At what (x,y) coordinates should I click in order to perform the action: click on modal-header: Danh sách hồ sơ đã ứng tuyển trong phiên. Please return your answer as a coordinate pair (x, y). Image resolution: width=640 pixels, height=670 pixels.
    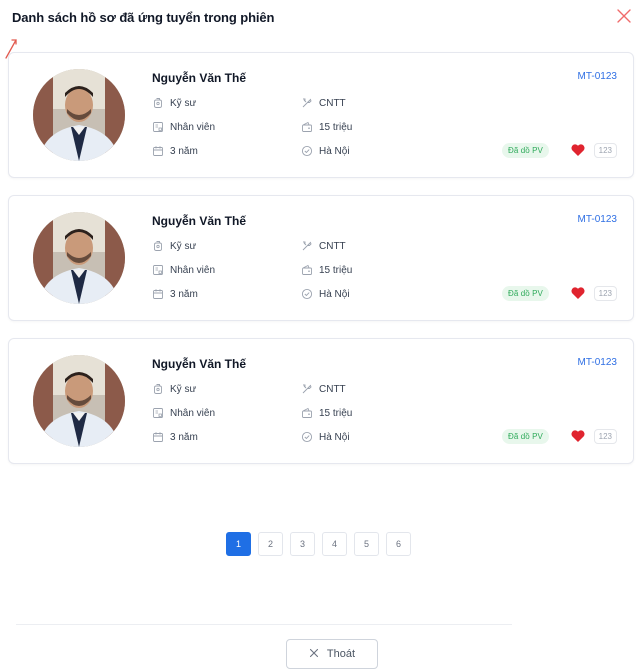
    Looking at the image, I should click on (320, 22).